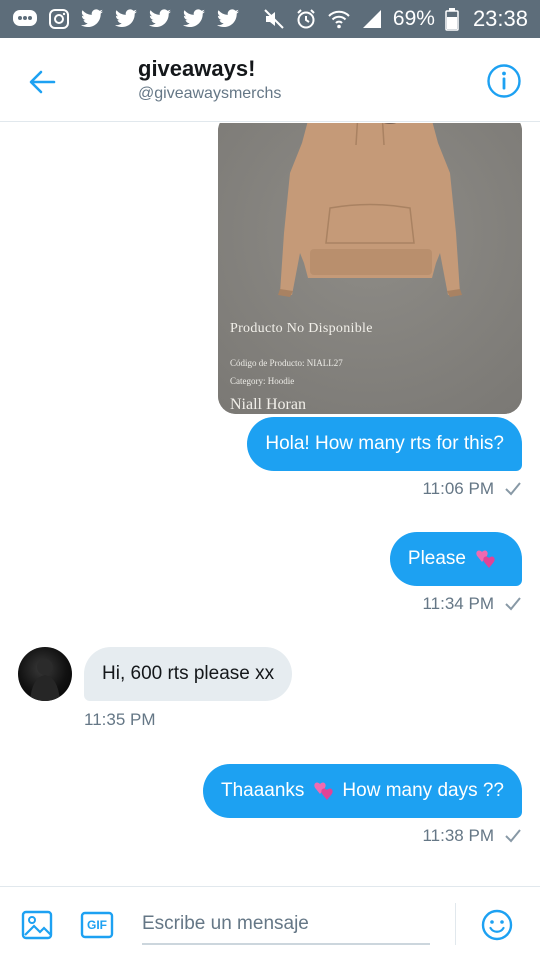 Image resolution: width=540 pixels, height=960 pixels. I want to click on message-composer: GIF, so click(270, 923).